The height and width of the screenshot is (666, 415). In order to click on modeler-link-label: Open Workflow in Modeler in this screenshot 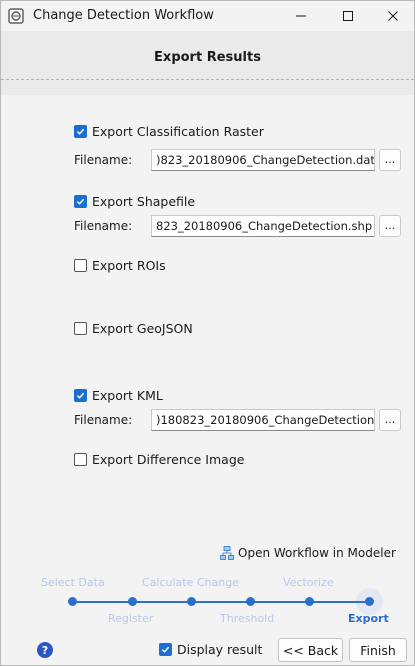, I will do `click(317, 553)`.